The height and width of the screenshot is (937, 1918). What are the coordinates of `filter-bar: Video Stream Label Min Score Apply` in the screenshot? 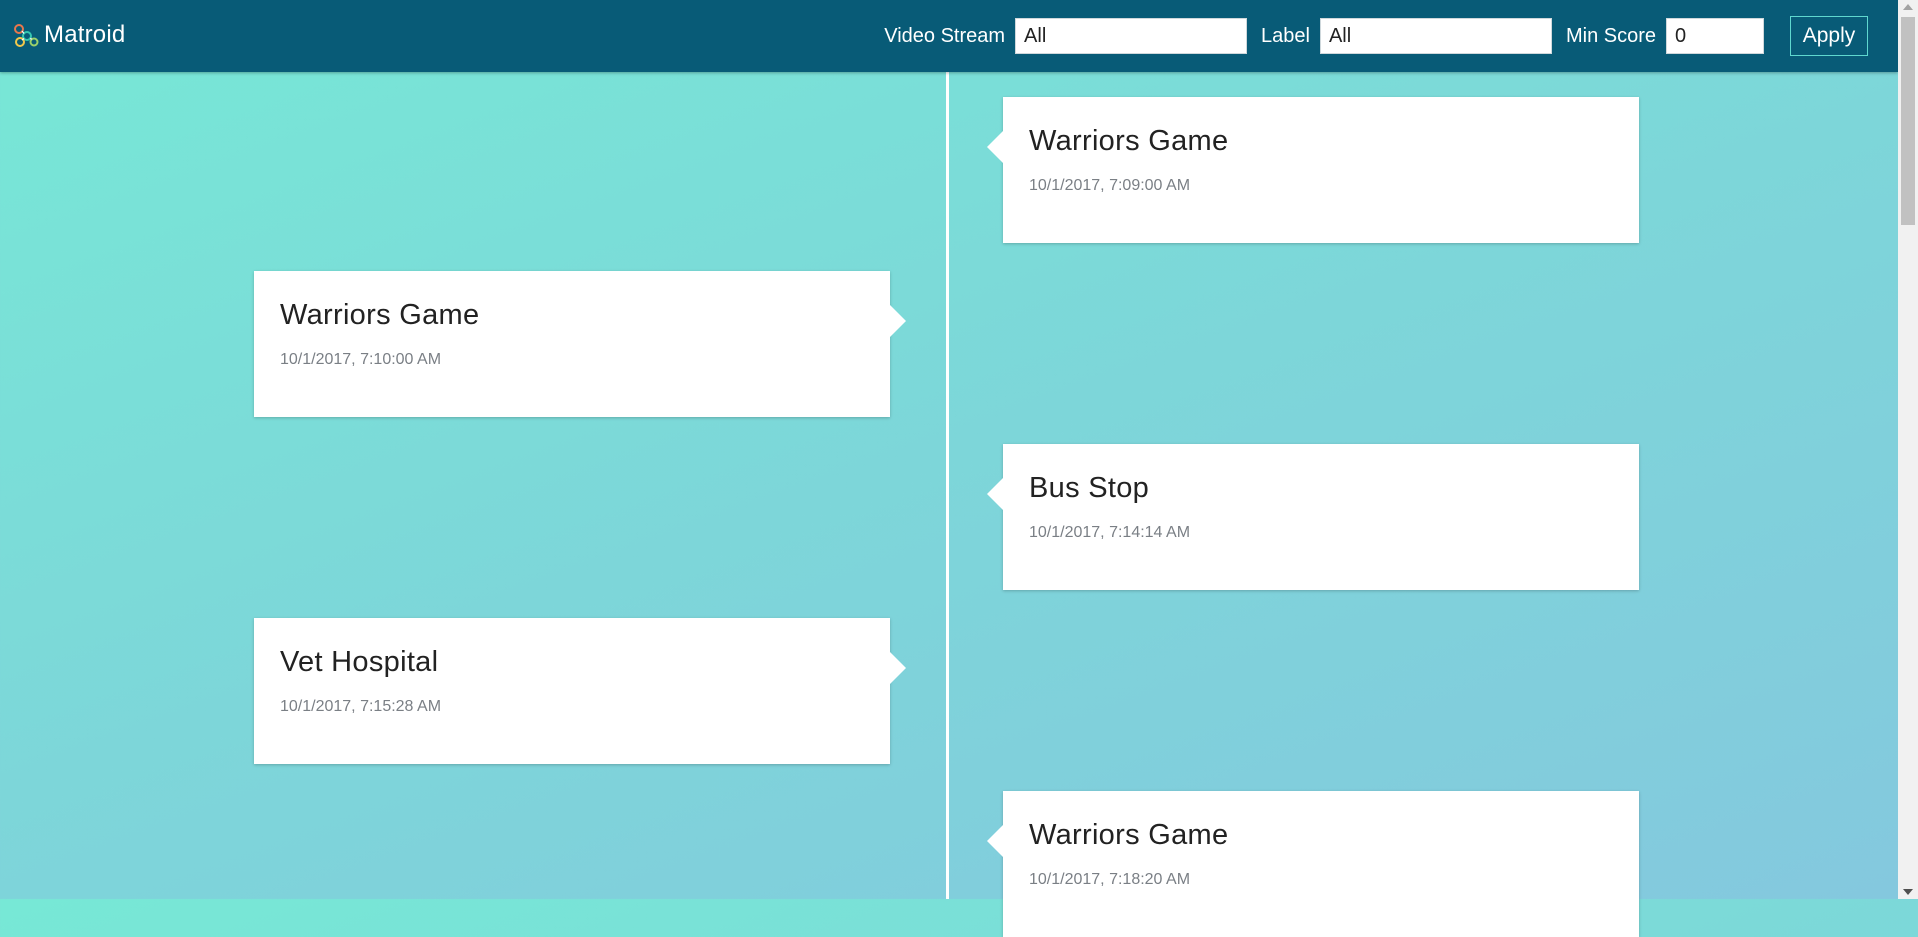 It's located at (1369, 36).